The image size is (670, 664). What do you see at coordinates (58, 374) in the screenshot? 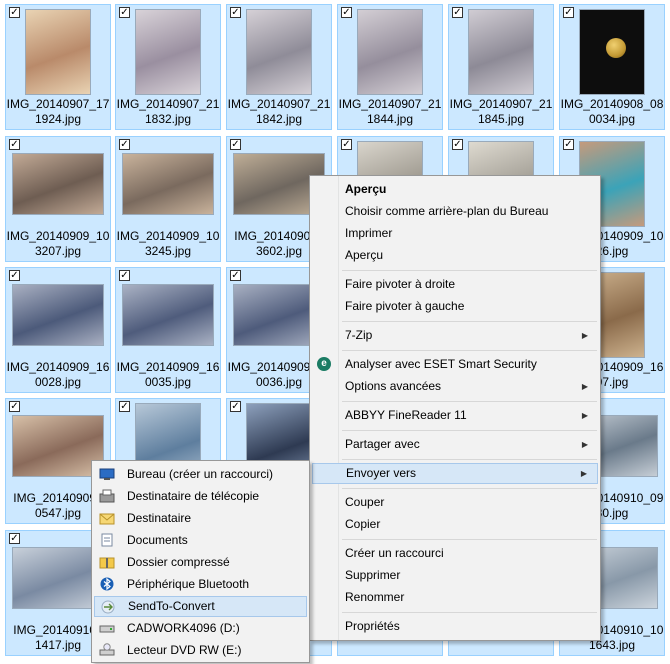
I see `thumbnail-caption: IMG_20140909_16 0028.jpg` at bounding box center [58, 374].